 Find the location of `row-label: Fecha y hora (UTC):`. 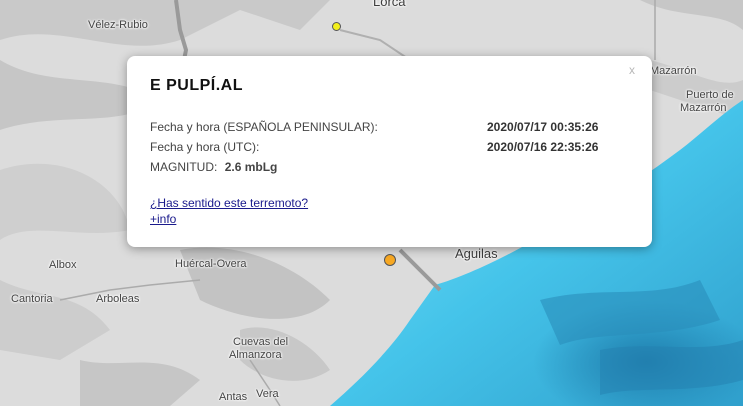

row-label: Fecha y hora (UTC): is located at coordinates (205, 147).